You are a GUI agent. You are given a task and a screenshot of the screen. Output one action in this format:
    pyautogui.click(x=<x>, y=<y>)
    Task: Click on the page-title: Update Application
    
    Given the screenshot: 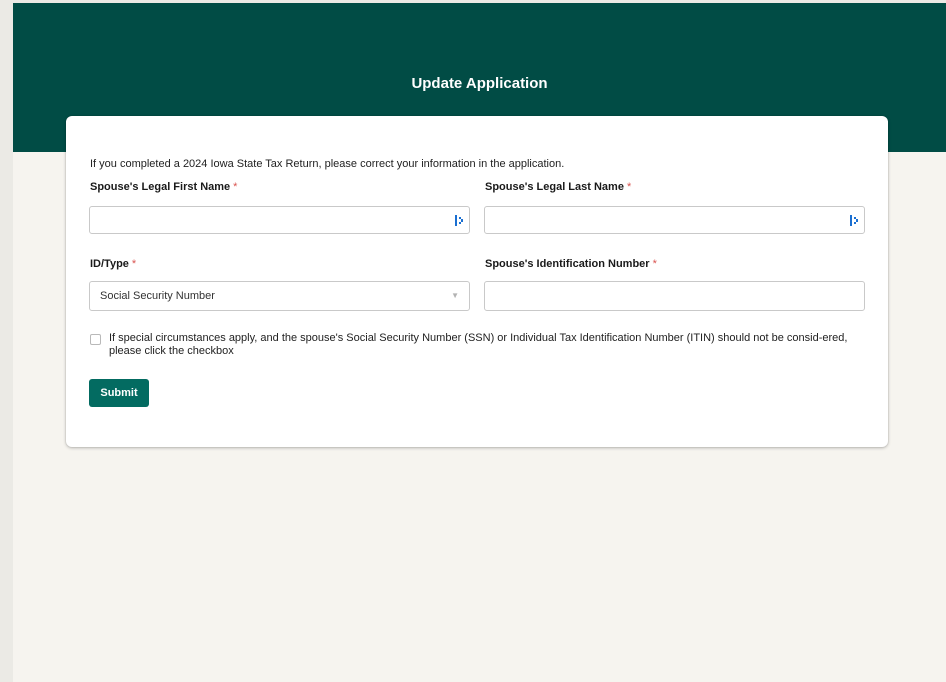 What is the action you would take?
    pyautogui.click(x=479, y=83)
    